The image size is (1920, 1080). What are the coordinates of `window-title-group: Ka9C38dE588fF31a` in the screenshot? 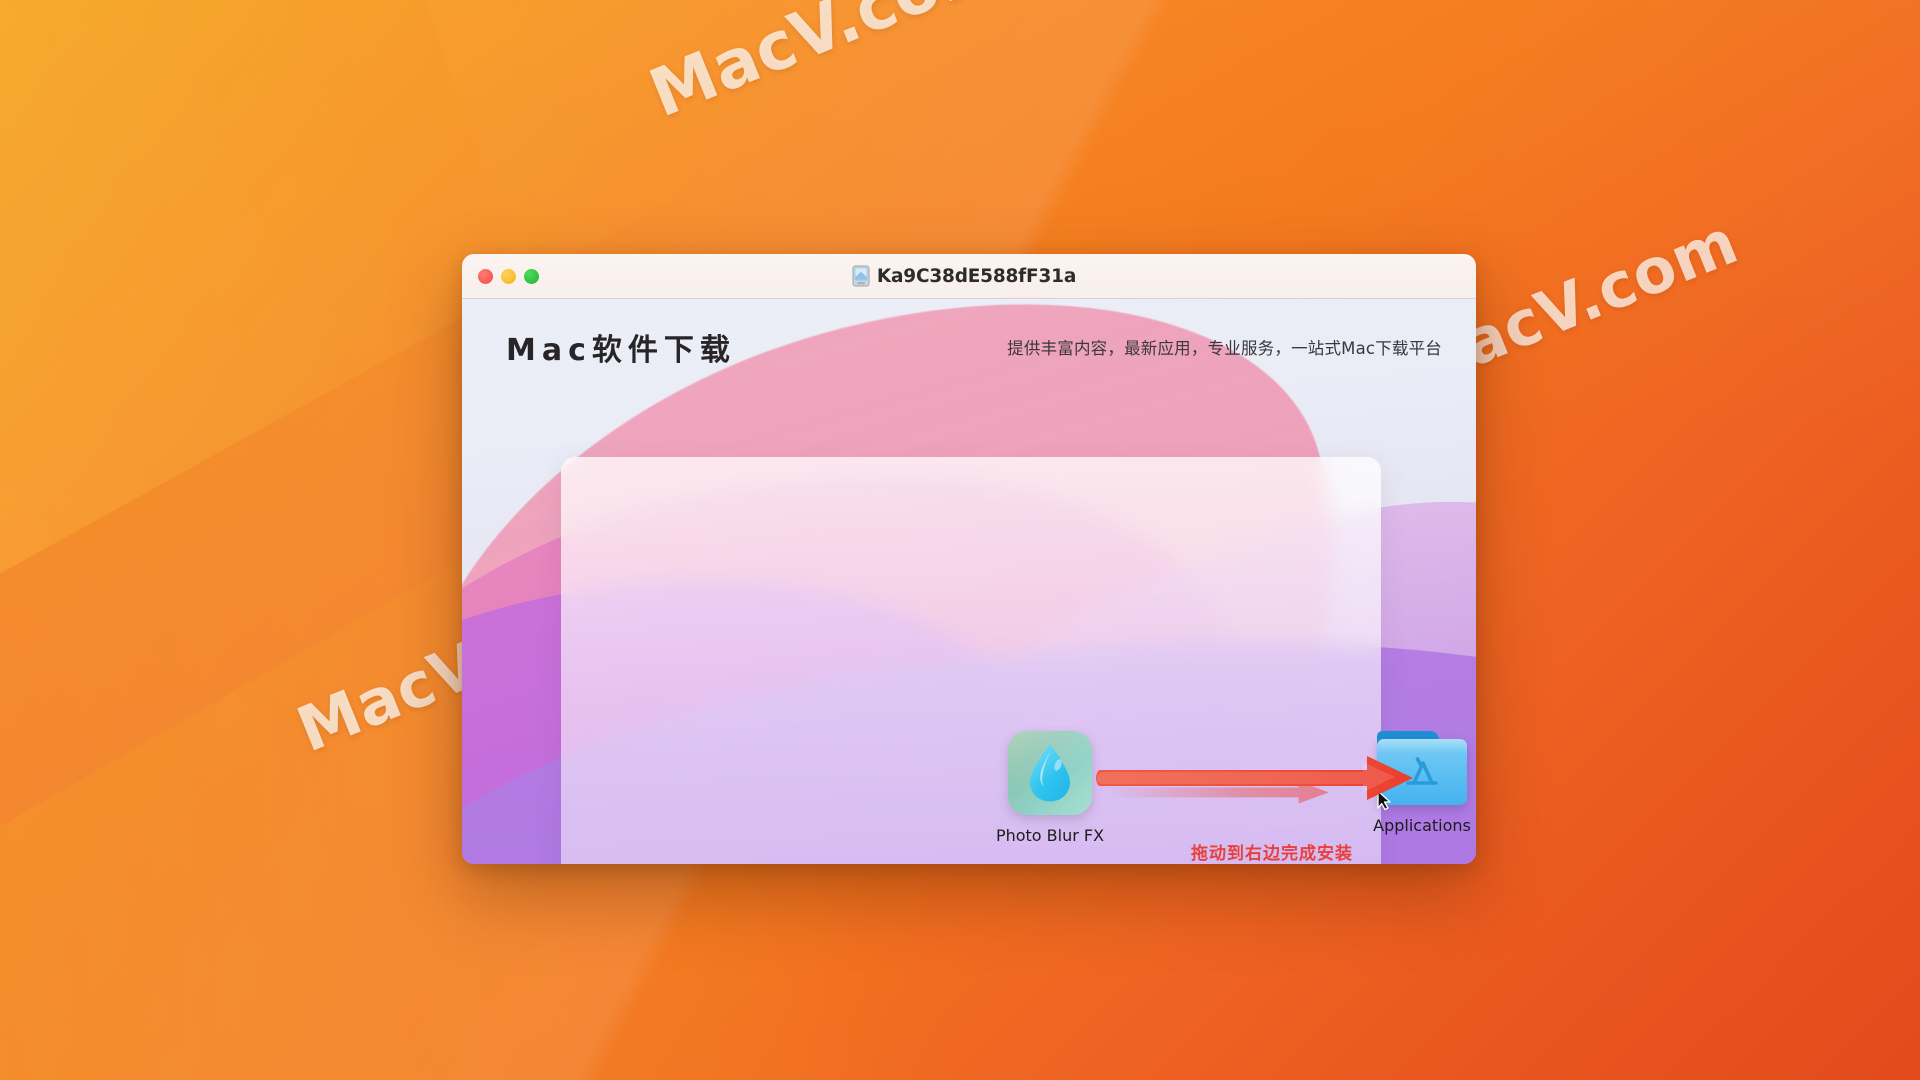 It's located at (969, 276).